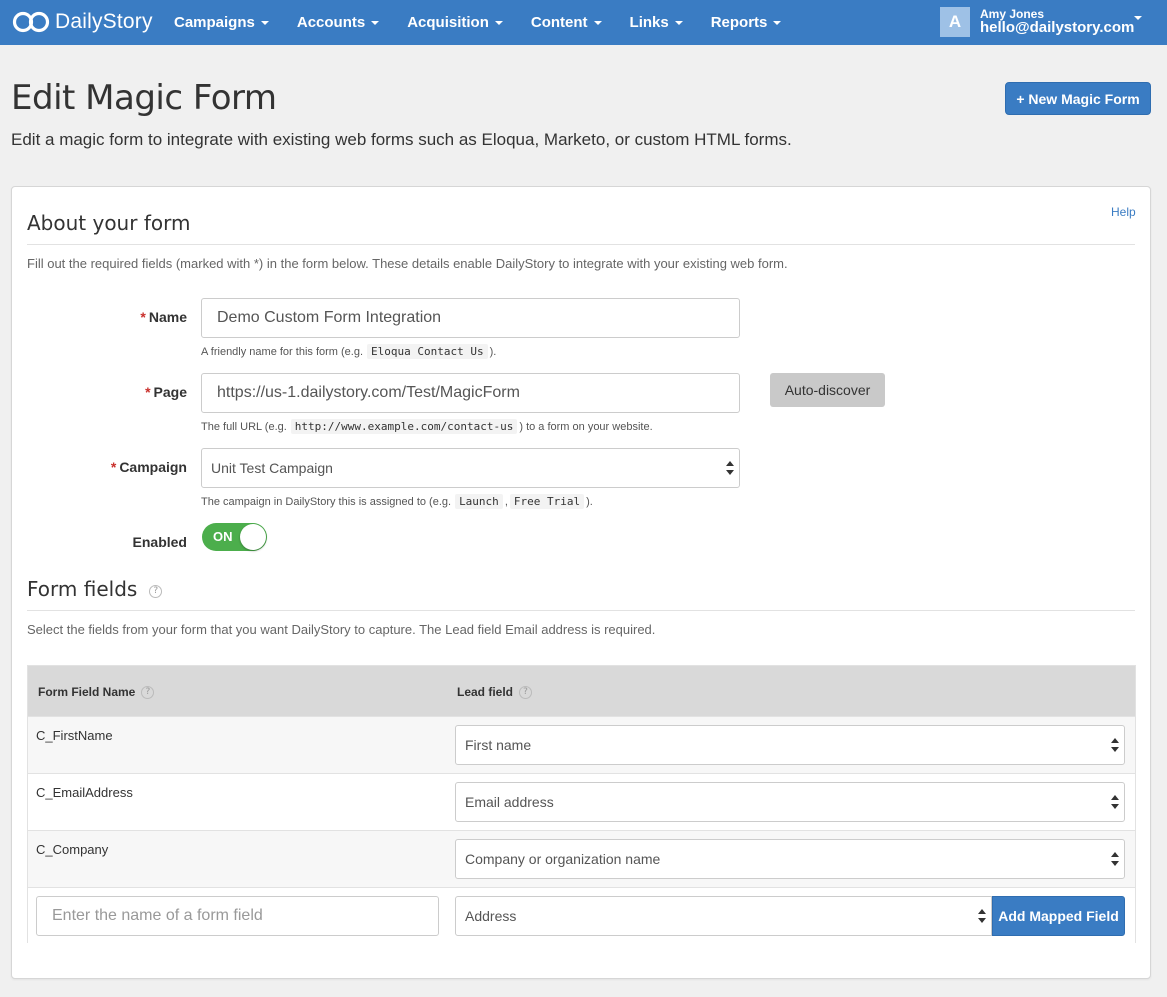 Image resolution: width=1167 pixels, height=997 pixels. What do you see at coordinates (739, 22) in the screenshot?
I see `nav-label: Reports` at bounding box center [739, 22].